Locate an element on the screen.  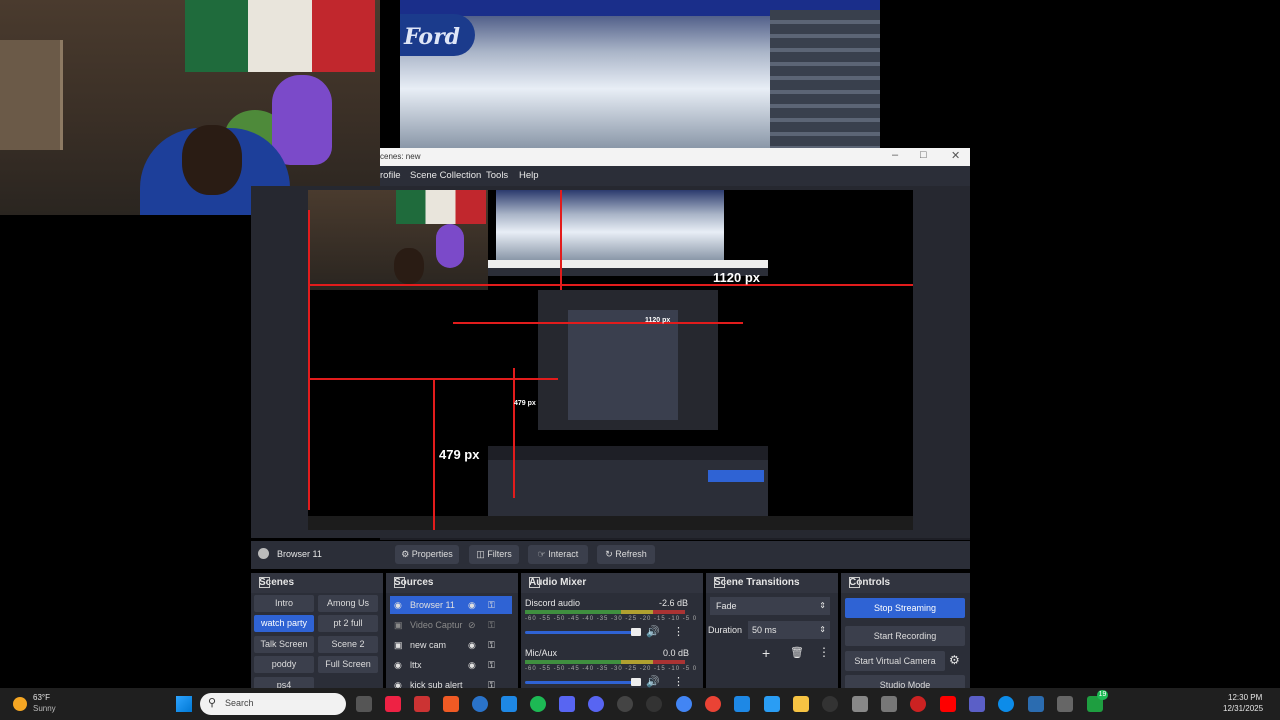
gear-icon: ⚙ is located at coordinates (954, 660).